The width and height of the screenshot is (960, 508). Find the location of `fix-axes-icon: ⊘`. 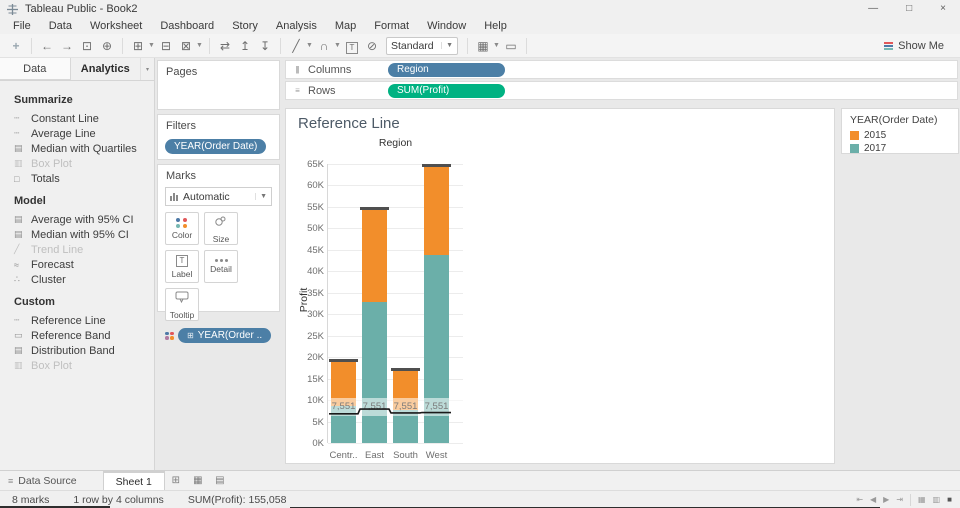

fix-axes-icon: ⊘ is located at coordinates (372, 46).